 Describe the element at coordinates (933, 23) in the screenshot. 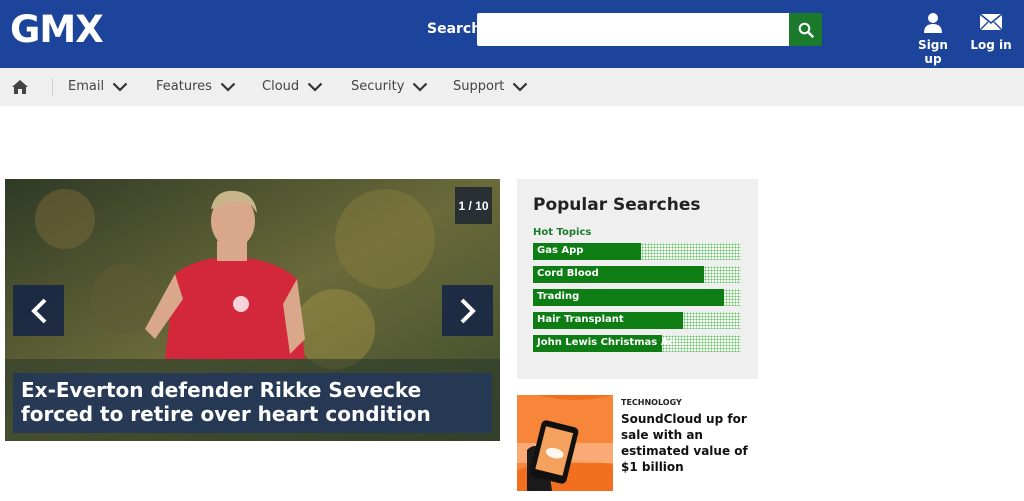

I see `user-icon` at that location.